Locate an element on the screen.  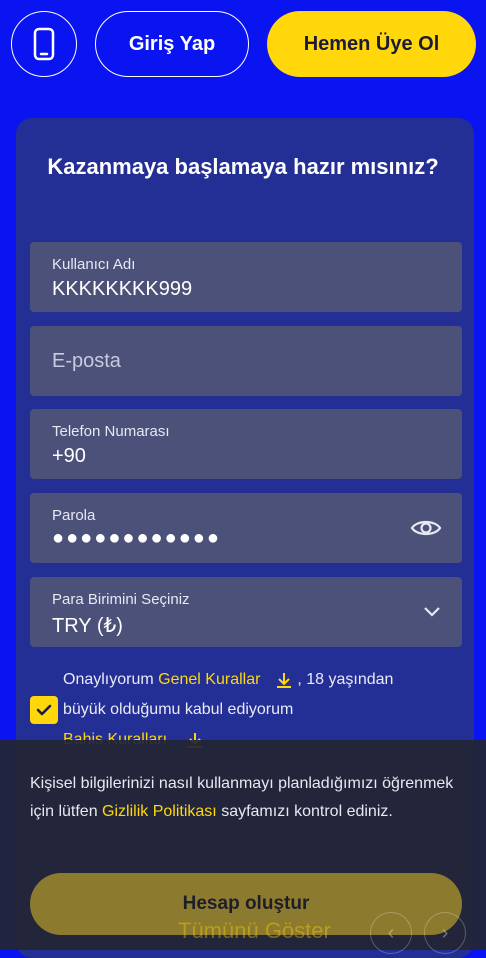
email-placeholder: E-posta is located at coordinates (86, 361).